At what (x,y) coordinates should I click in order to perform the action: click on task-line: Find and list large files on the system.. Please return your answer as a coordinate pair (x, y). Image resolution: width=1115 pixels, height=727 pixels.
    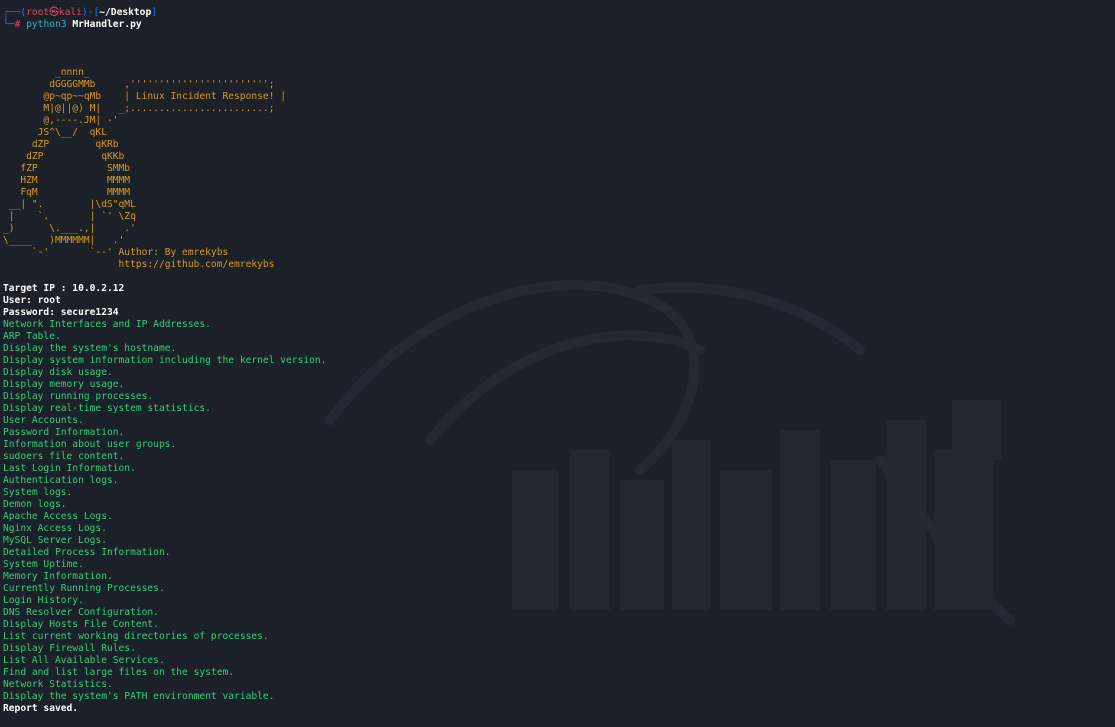
    Looking at the image, I should click on (119, 672).